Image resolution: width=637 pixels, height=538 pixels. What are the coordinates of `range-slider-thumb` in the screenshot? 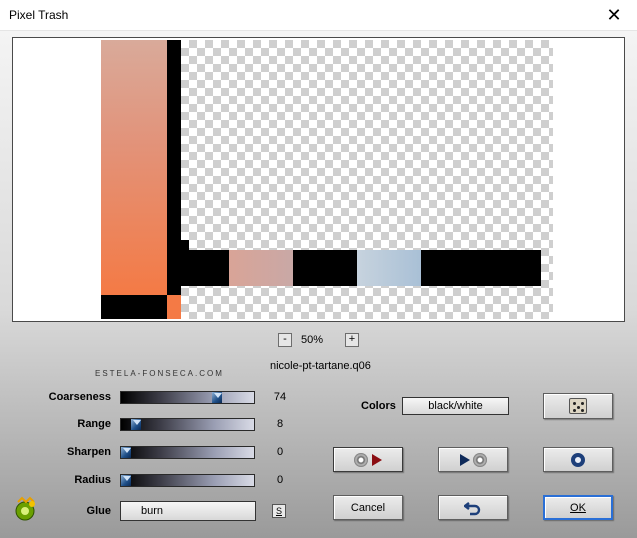 It's located at (136, 424).